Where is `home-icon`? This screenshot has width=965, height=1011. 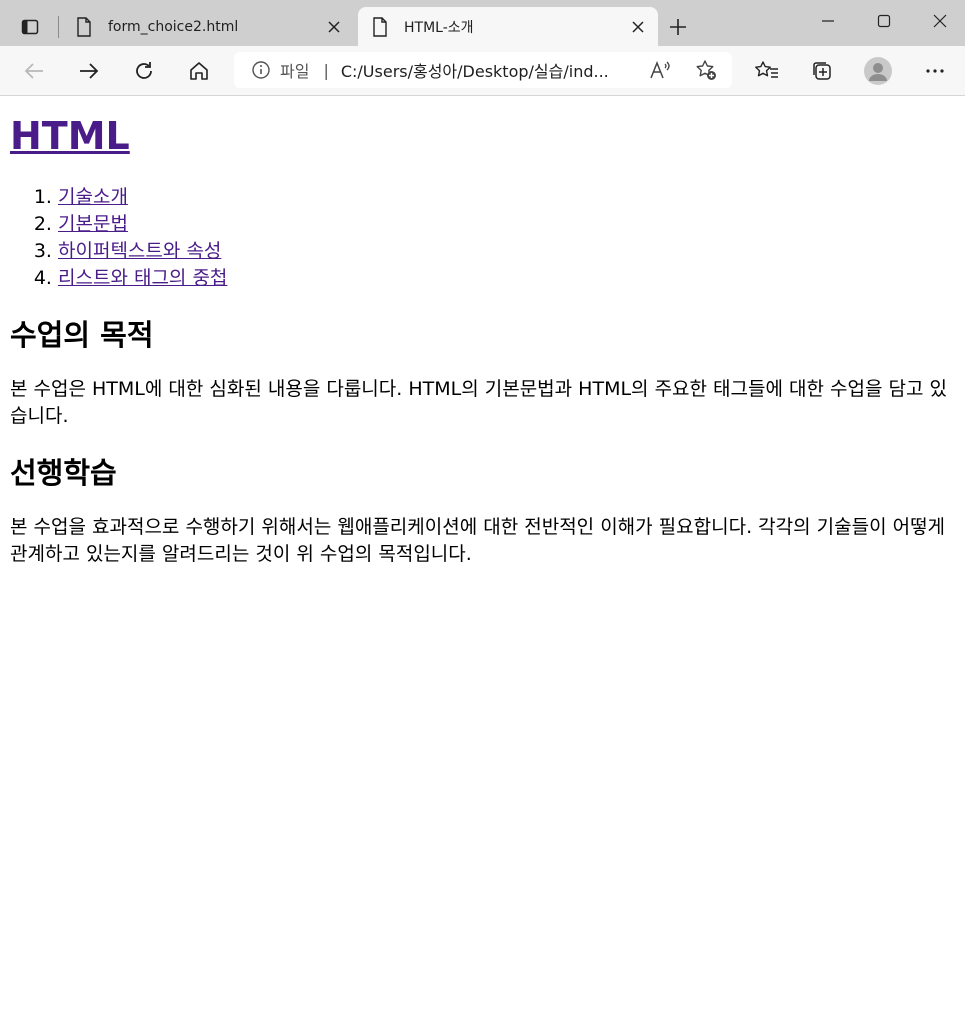 home-icon is located at coordinates (199, 71).